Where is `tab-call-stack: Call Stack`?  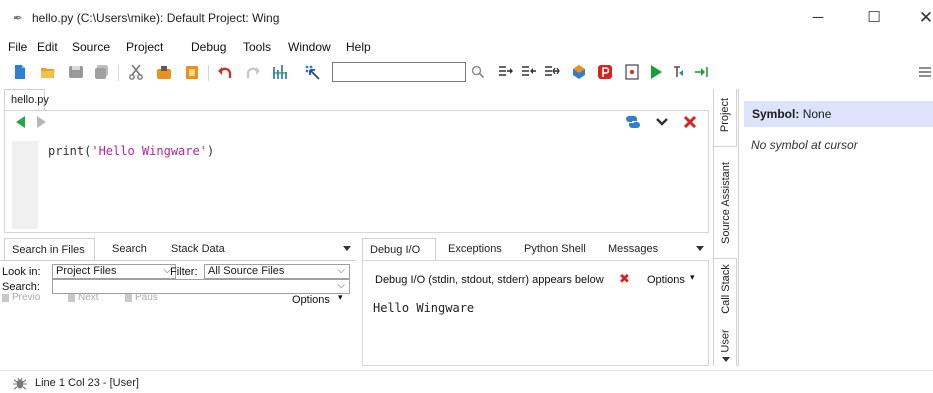 tab-call-stack: Call Stack is located at coordinates (725, 289).